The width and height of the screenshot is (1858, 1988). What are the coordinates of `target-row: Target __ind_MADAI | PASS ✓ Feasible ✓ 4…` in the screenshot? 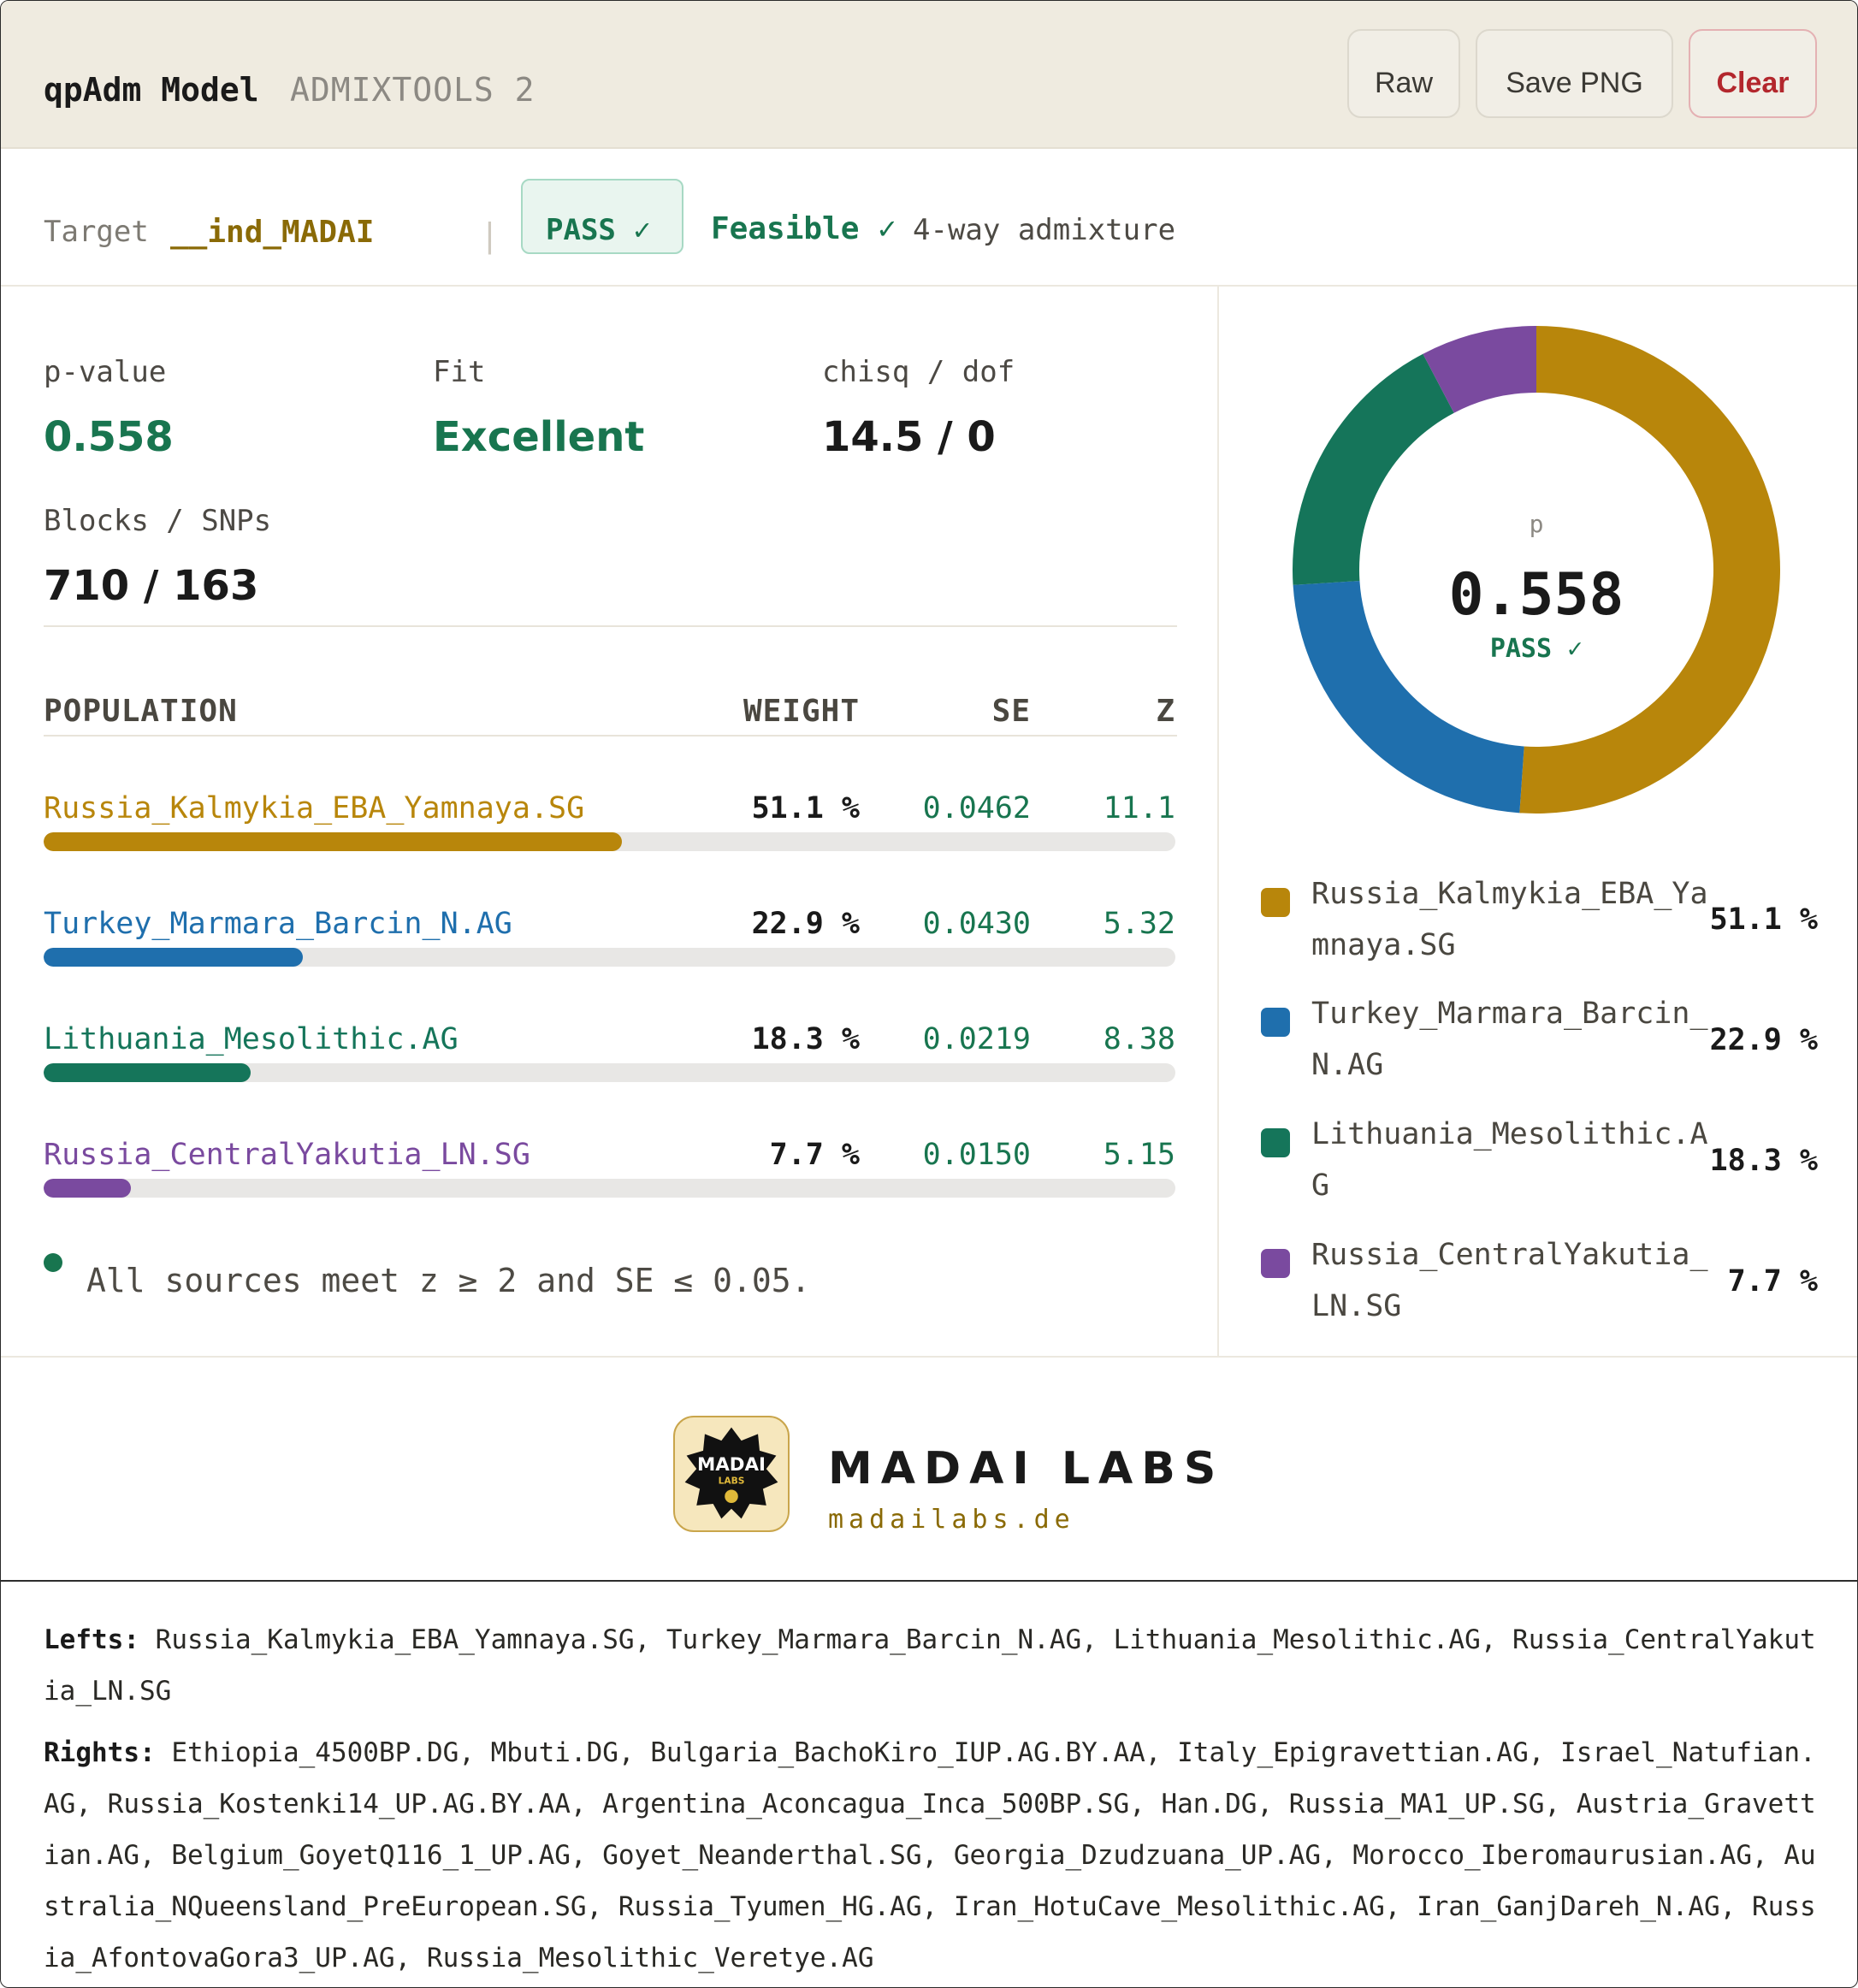 It's located at (929, 217).